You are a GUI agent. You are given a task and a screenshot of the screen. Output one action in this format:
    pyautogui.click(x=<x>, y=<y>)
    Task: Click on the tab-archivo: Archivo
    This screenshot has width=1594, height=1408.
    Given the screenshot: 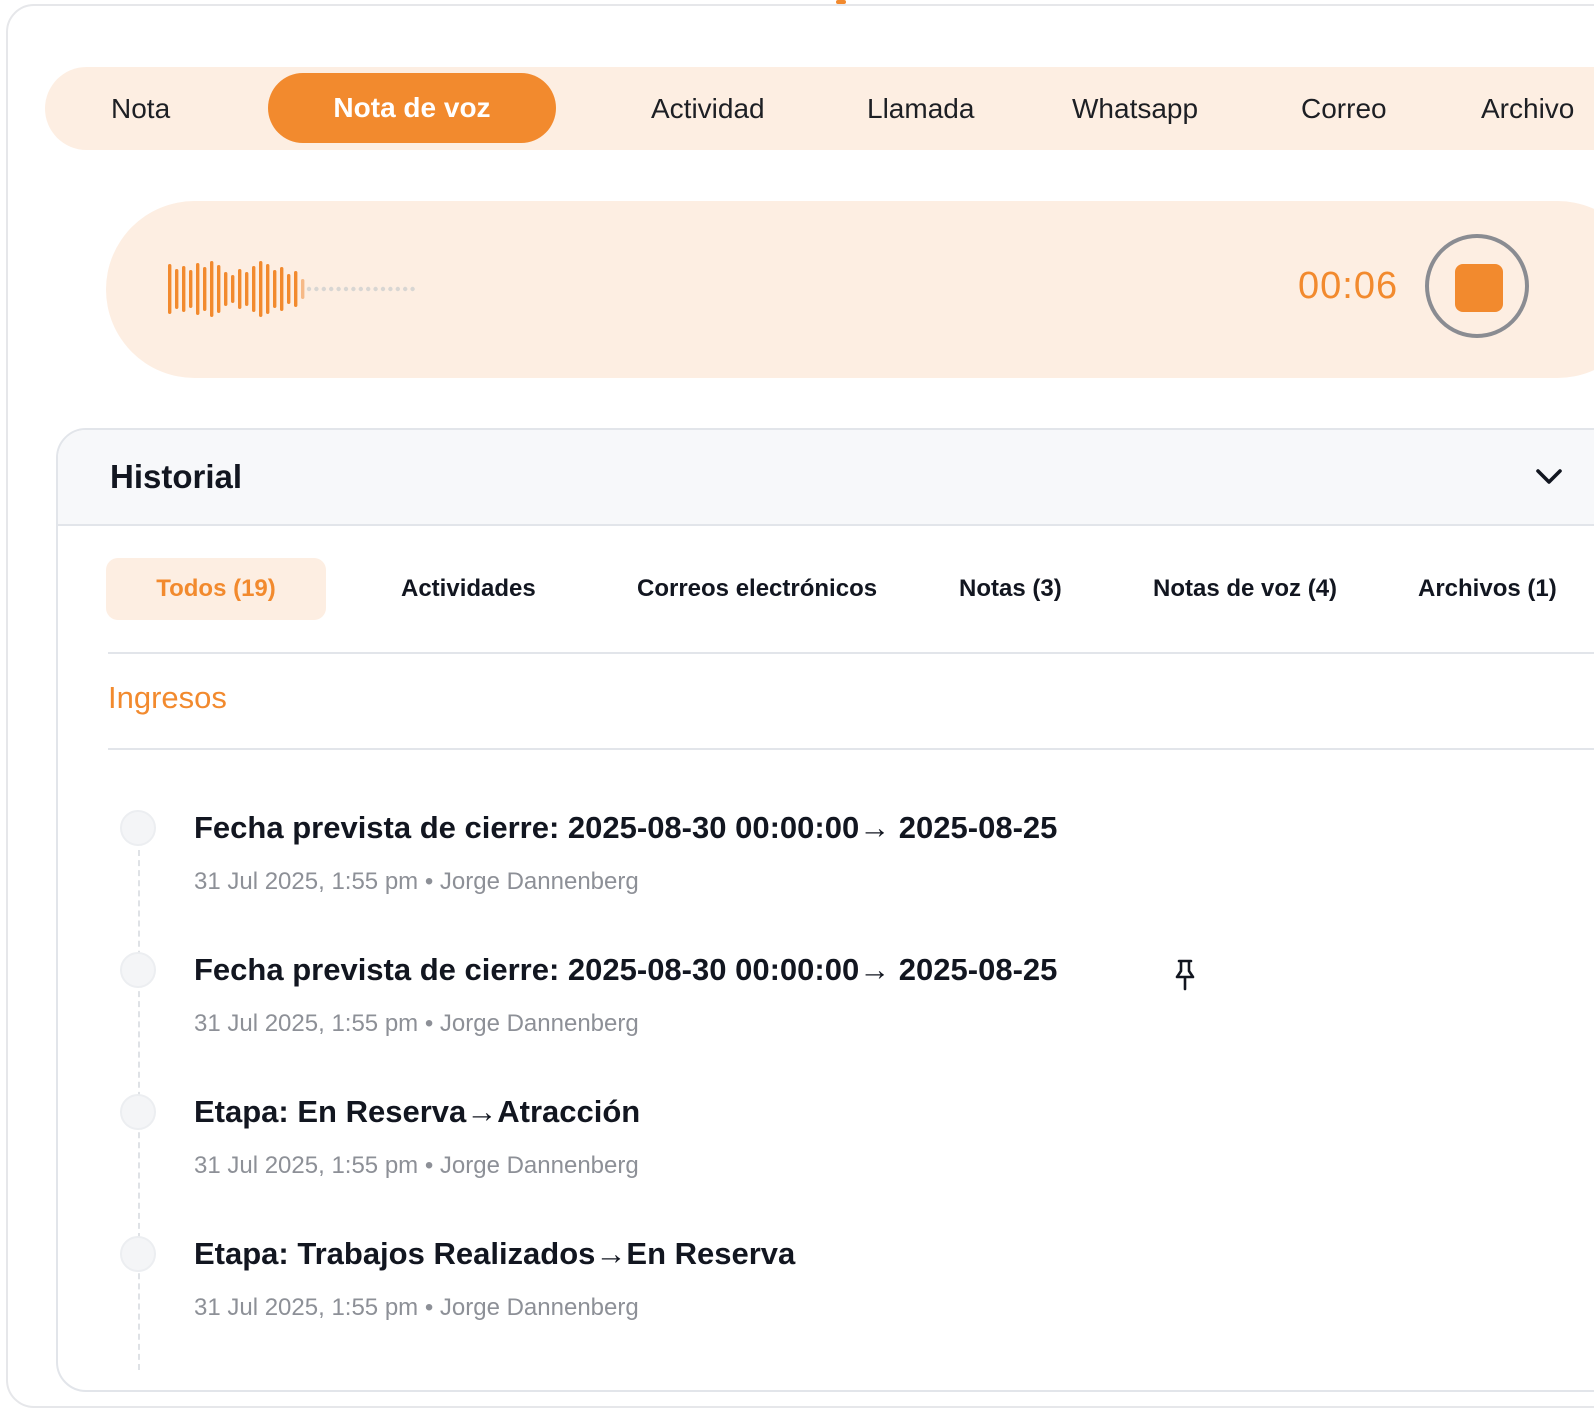 What is the action you would take?
    pyautogui.click(x=1527, y=108)
    